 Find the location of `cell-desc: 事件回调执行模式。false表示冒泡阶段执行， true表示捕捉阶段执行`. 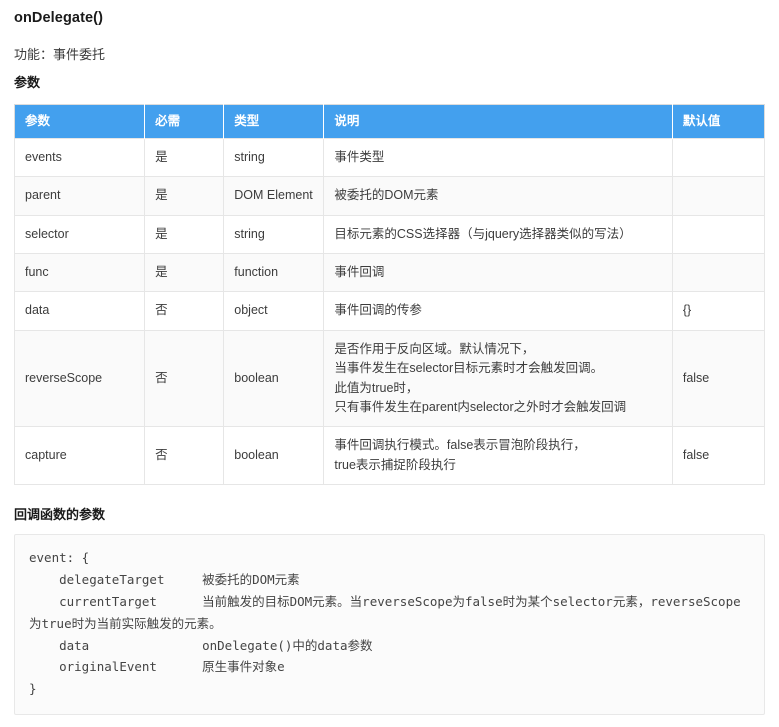

cell-desc: 事件回调执行模式。false表示冒泡阶段执行， true表示捕捉阶段执行 is located at coordinates (498, 455).